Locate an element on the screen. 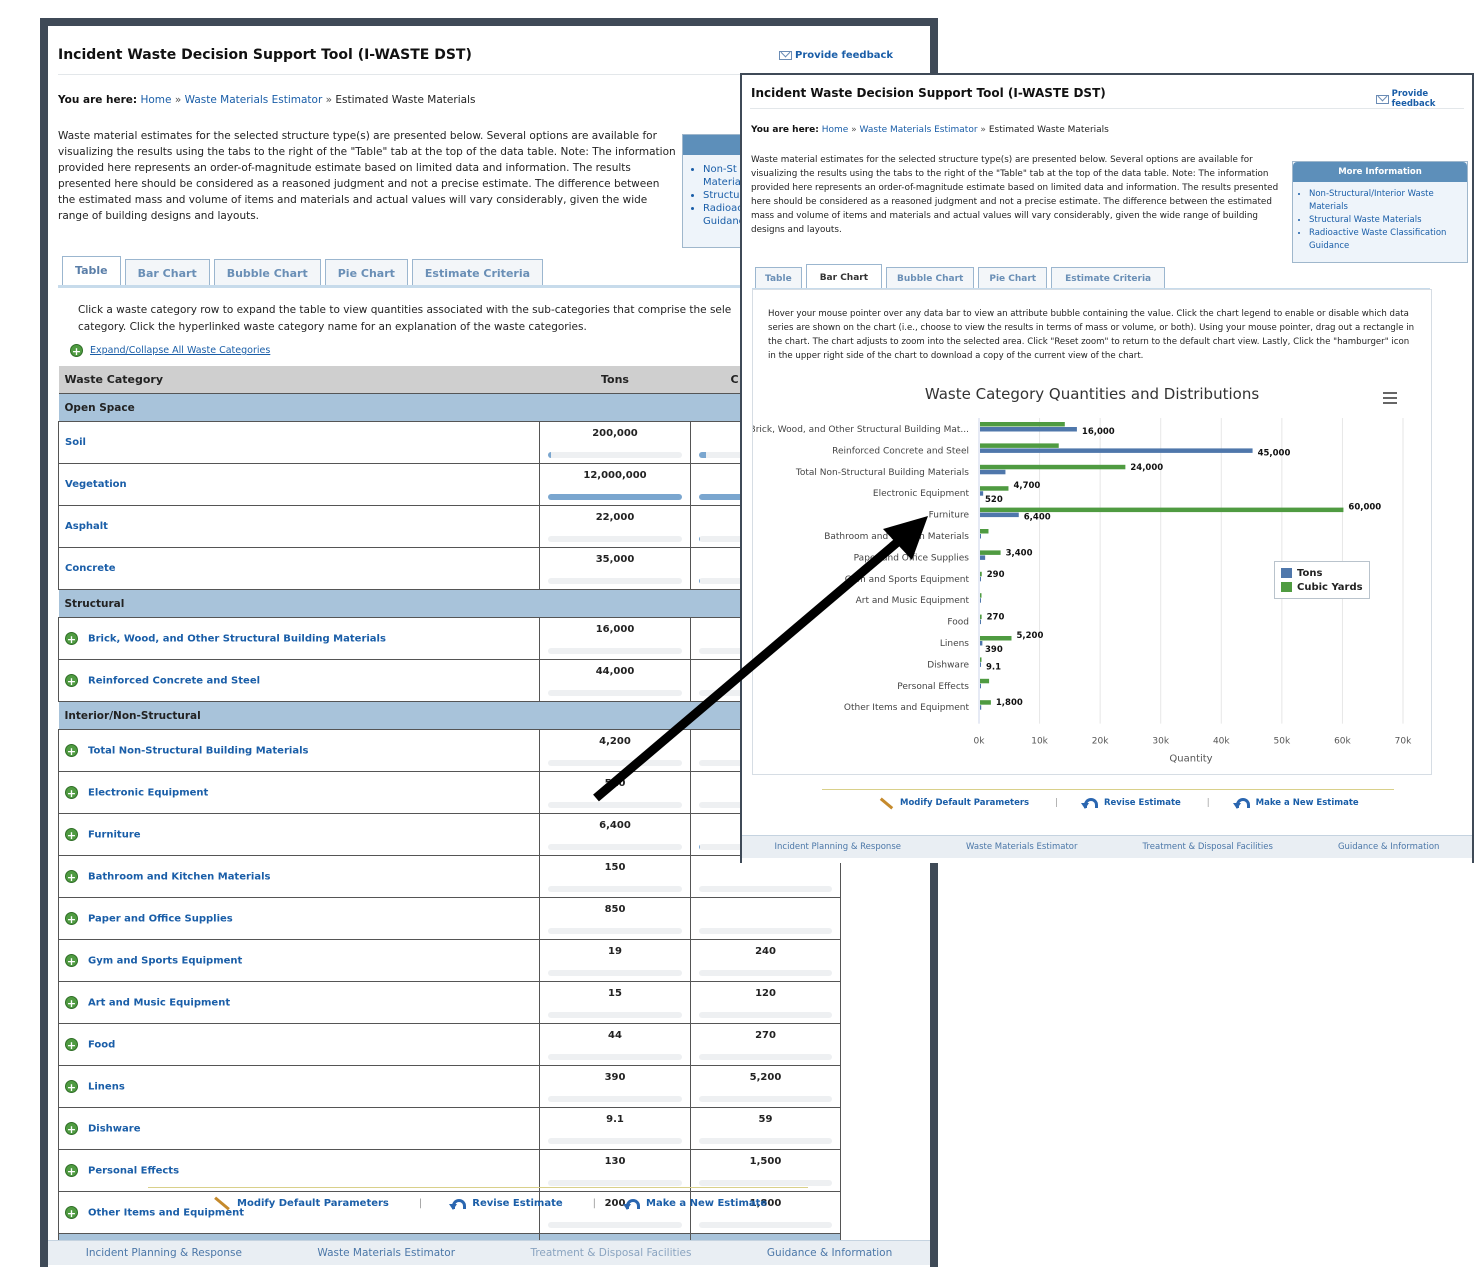 This screenshot has width=1474, height=1267. more-info-link: Non-Structural/Interior Waste Materials is located at coordinates (1388, 201).